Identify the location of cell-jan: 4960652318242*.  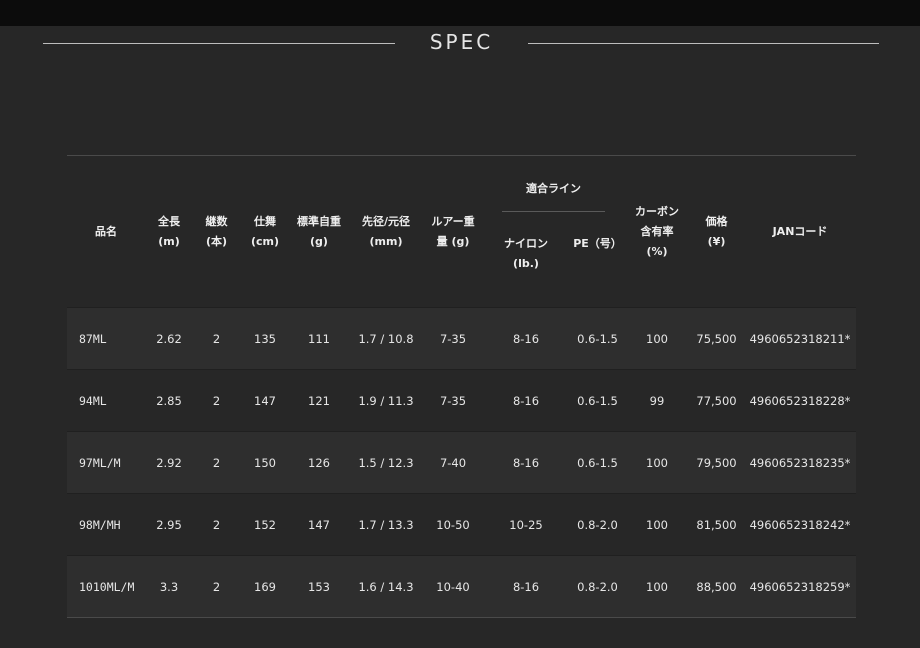
(800, 524).